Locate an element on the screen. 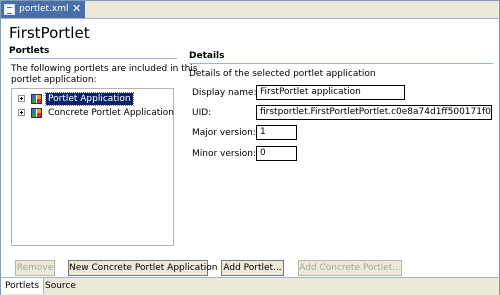 The height and width of the screenshot is (295, 500). tree-item-concrete-portlet-application: Concrete Portlet Application is located at coordinates (93, 113).